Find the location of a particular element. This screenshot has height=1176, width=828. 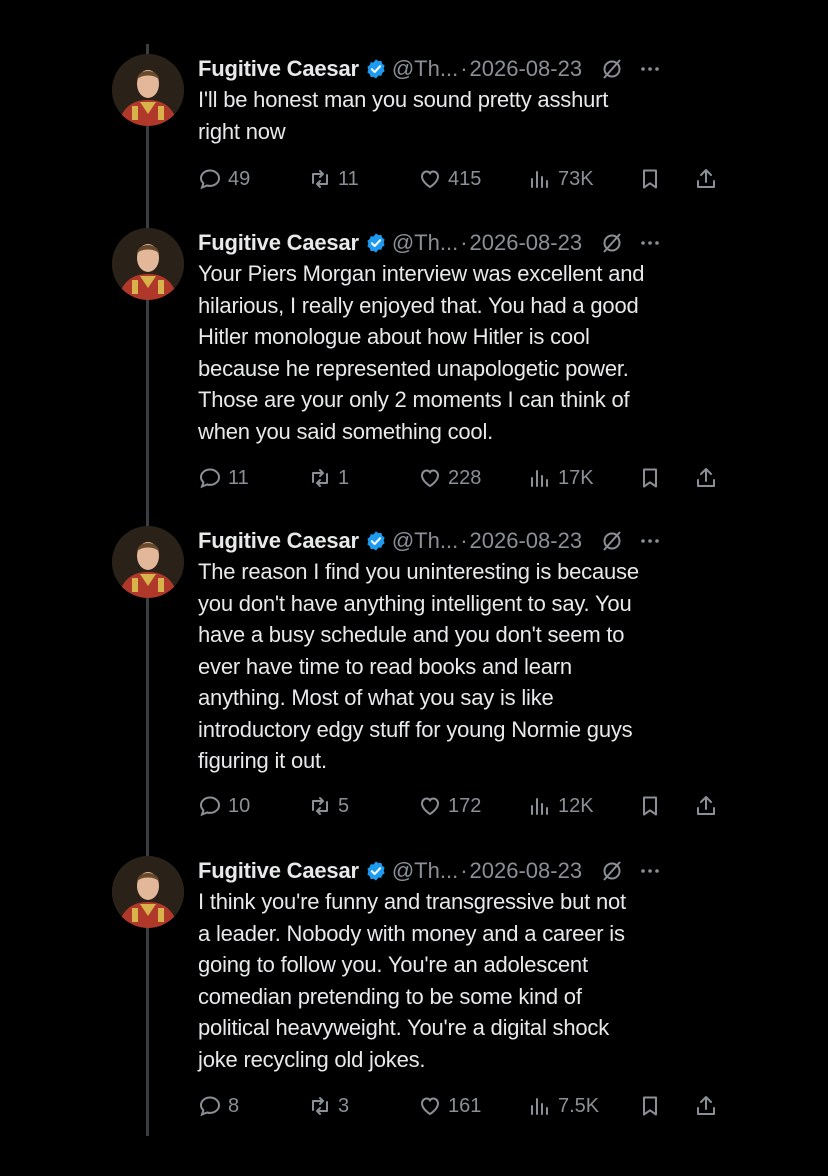

action-bar: 11 1 228 17K is located at coordinates (463, 478).